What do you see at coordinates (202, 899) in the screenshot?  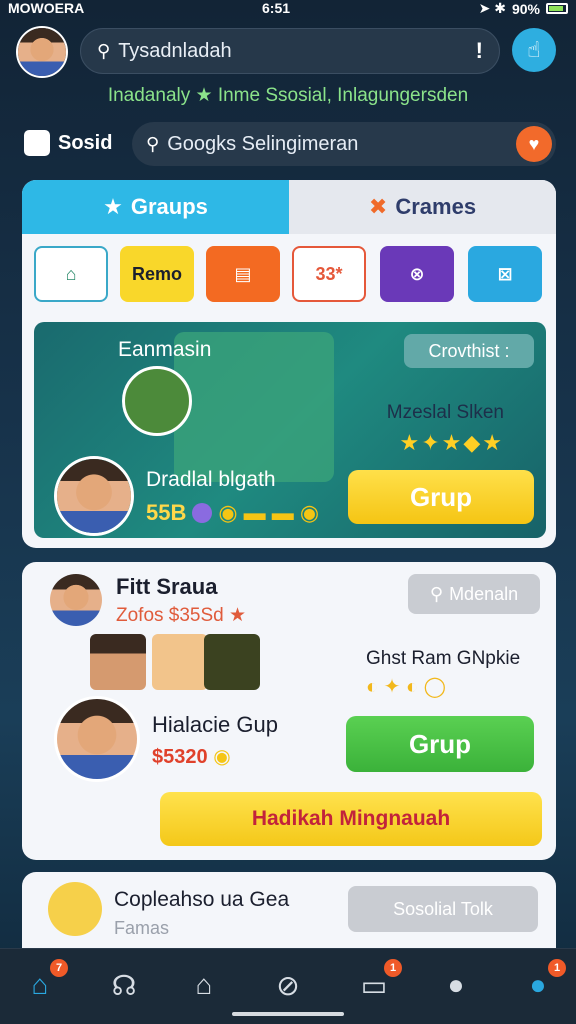 I see `talk-title: Copleahso ua Gea` at bounding box center [202, 899].